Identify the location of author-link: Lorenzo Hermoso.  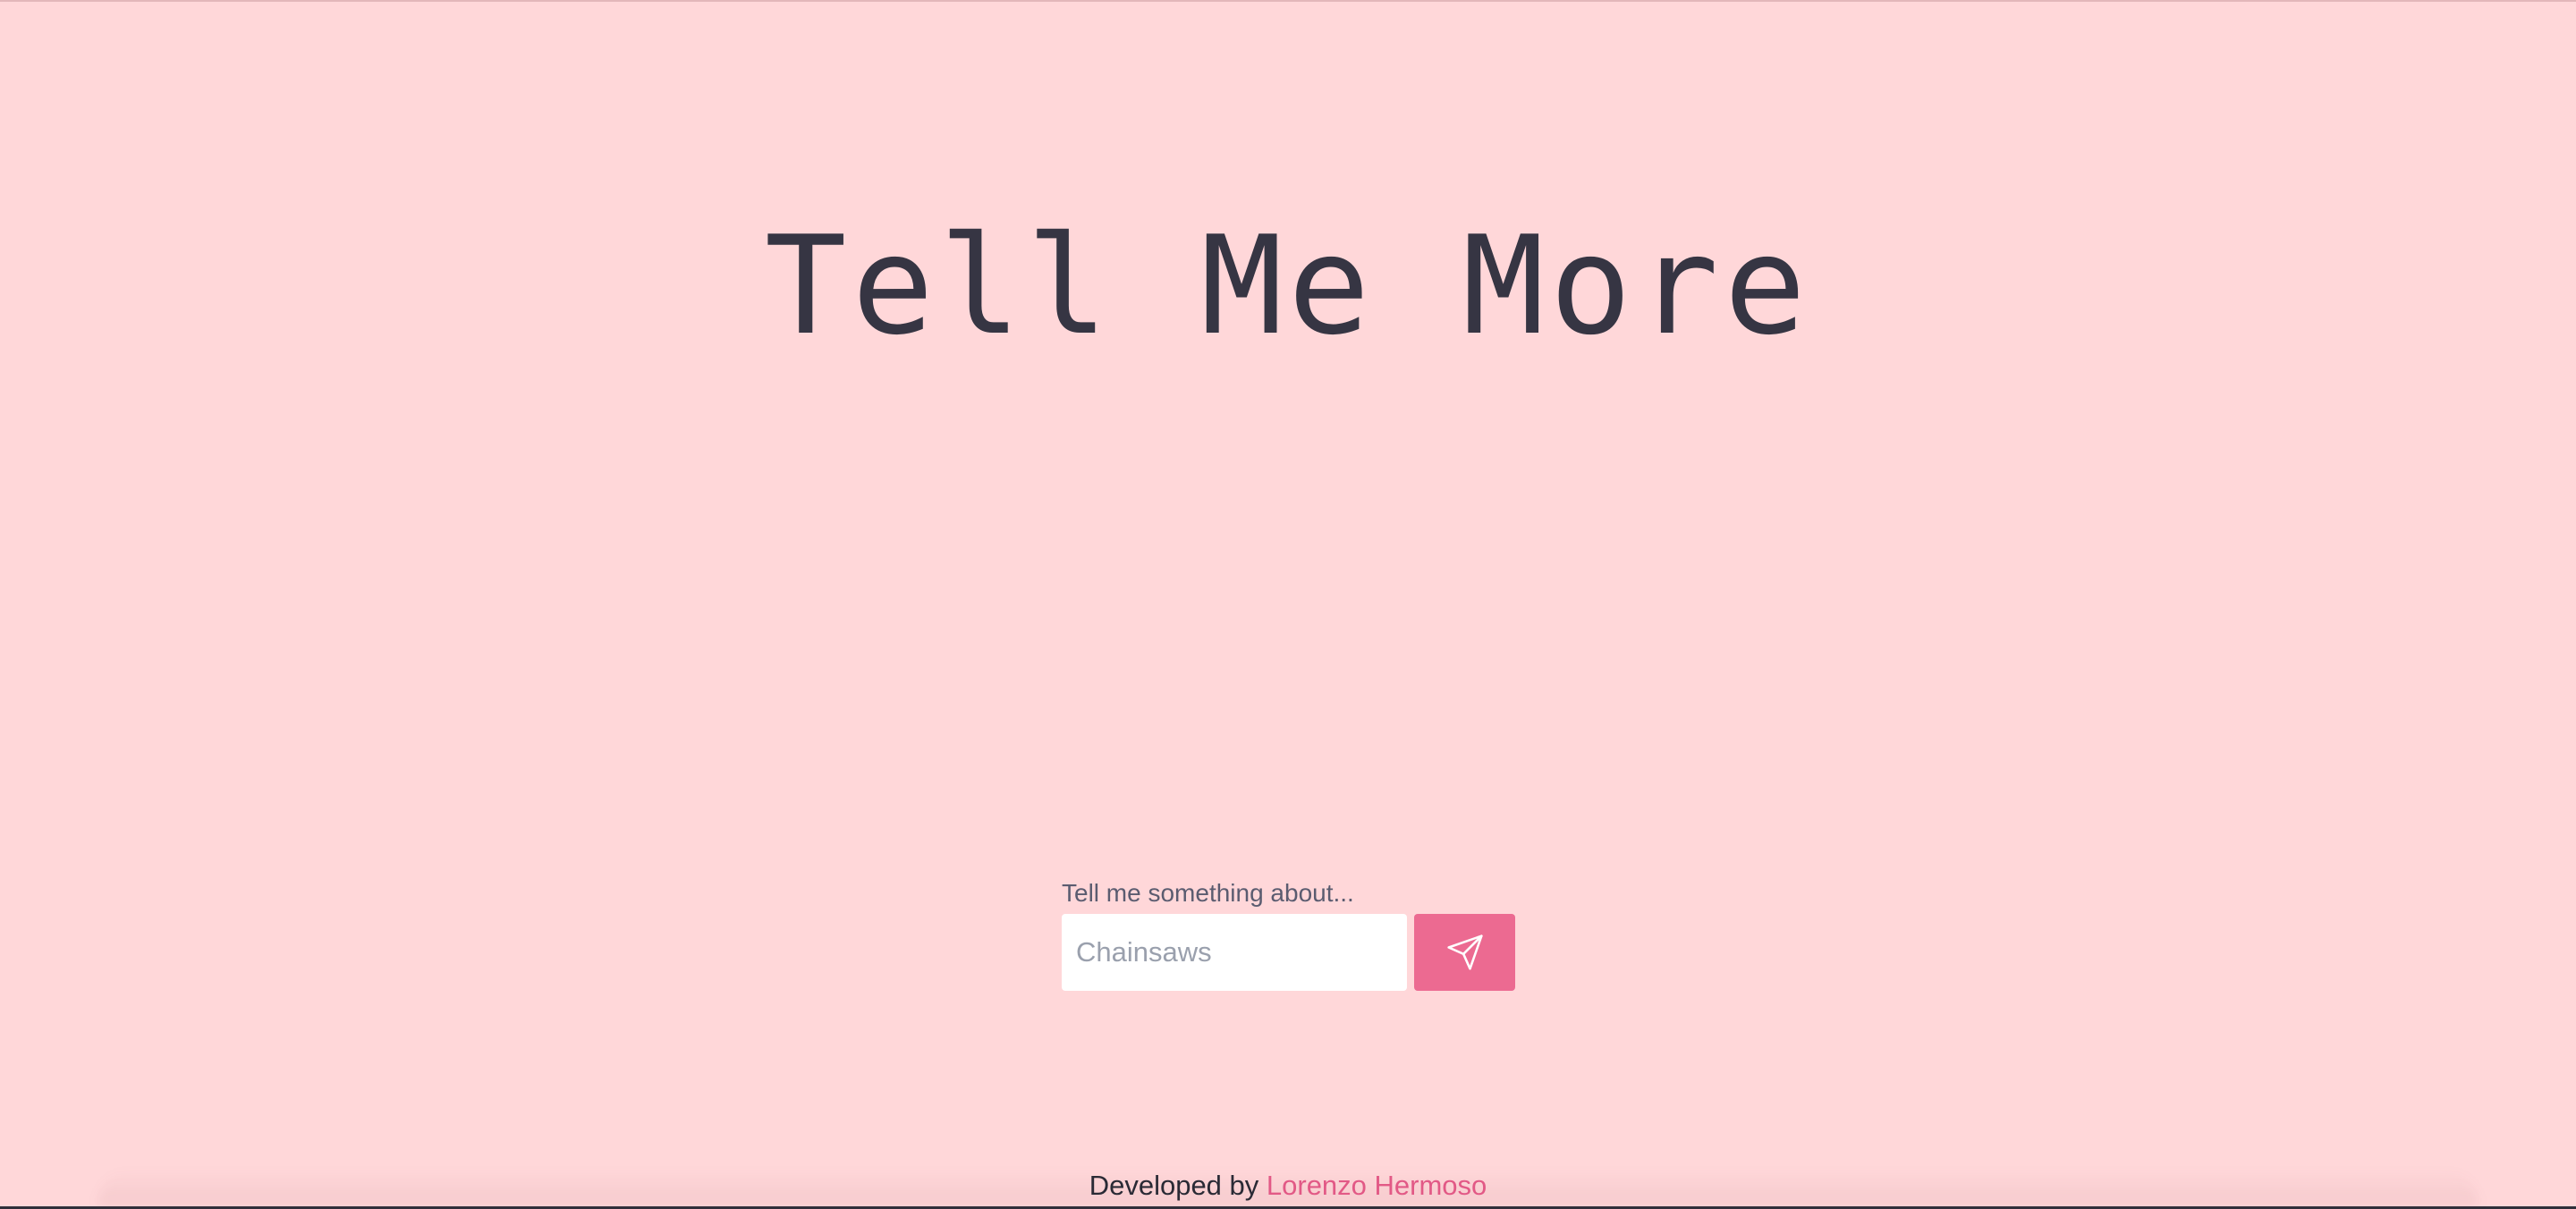
(1377, 1185).